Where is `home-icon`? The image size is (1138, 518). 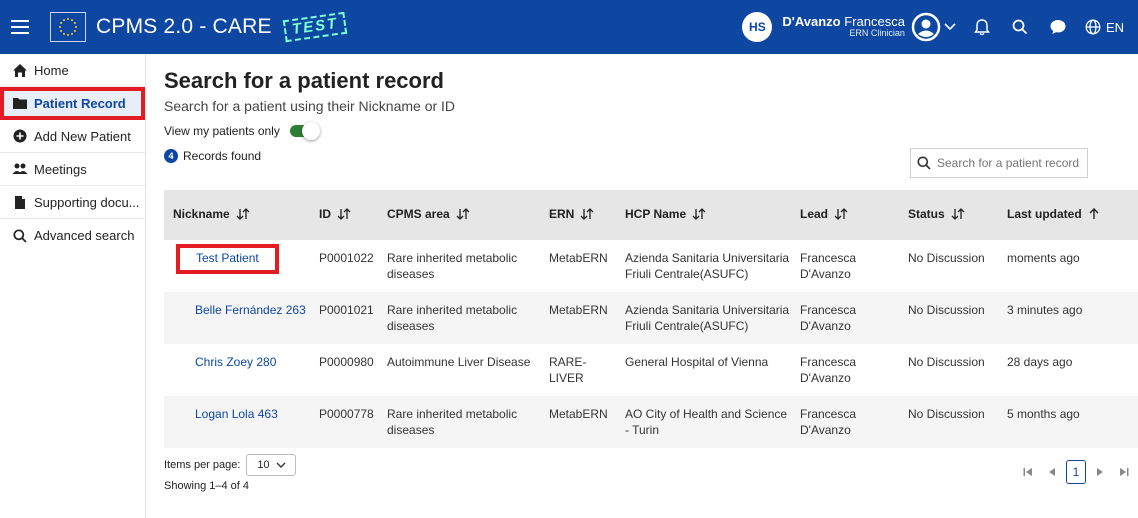
home-icon is located at coordinates (20, 70).